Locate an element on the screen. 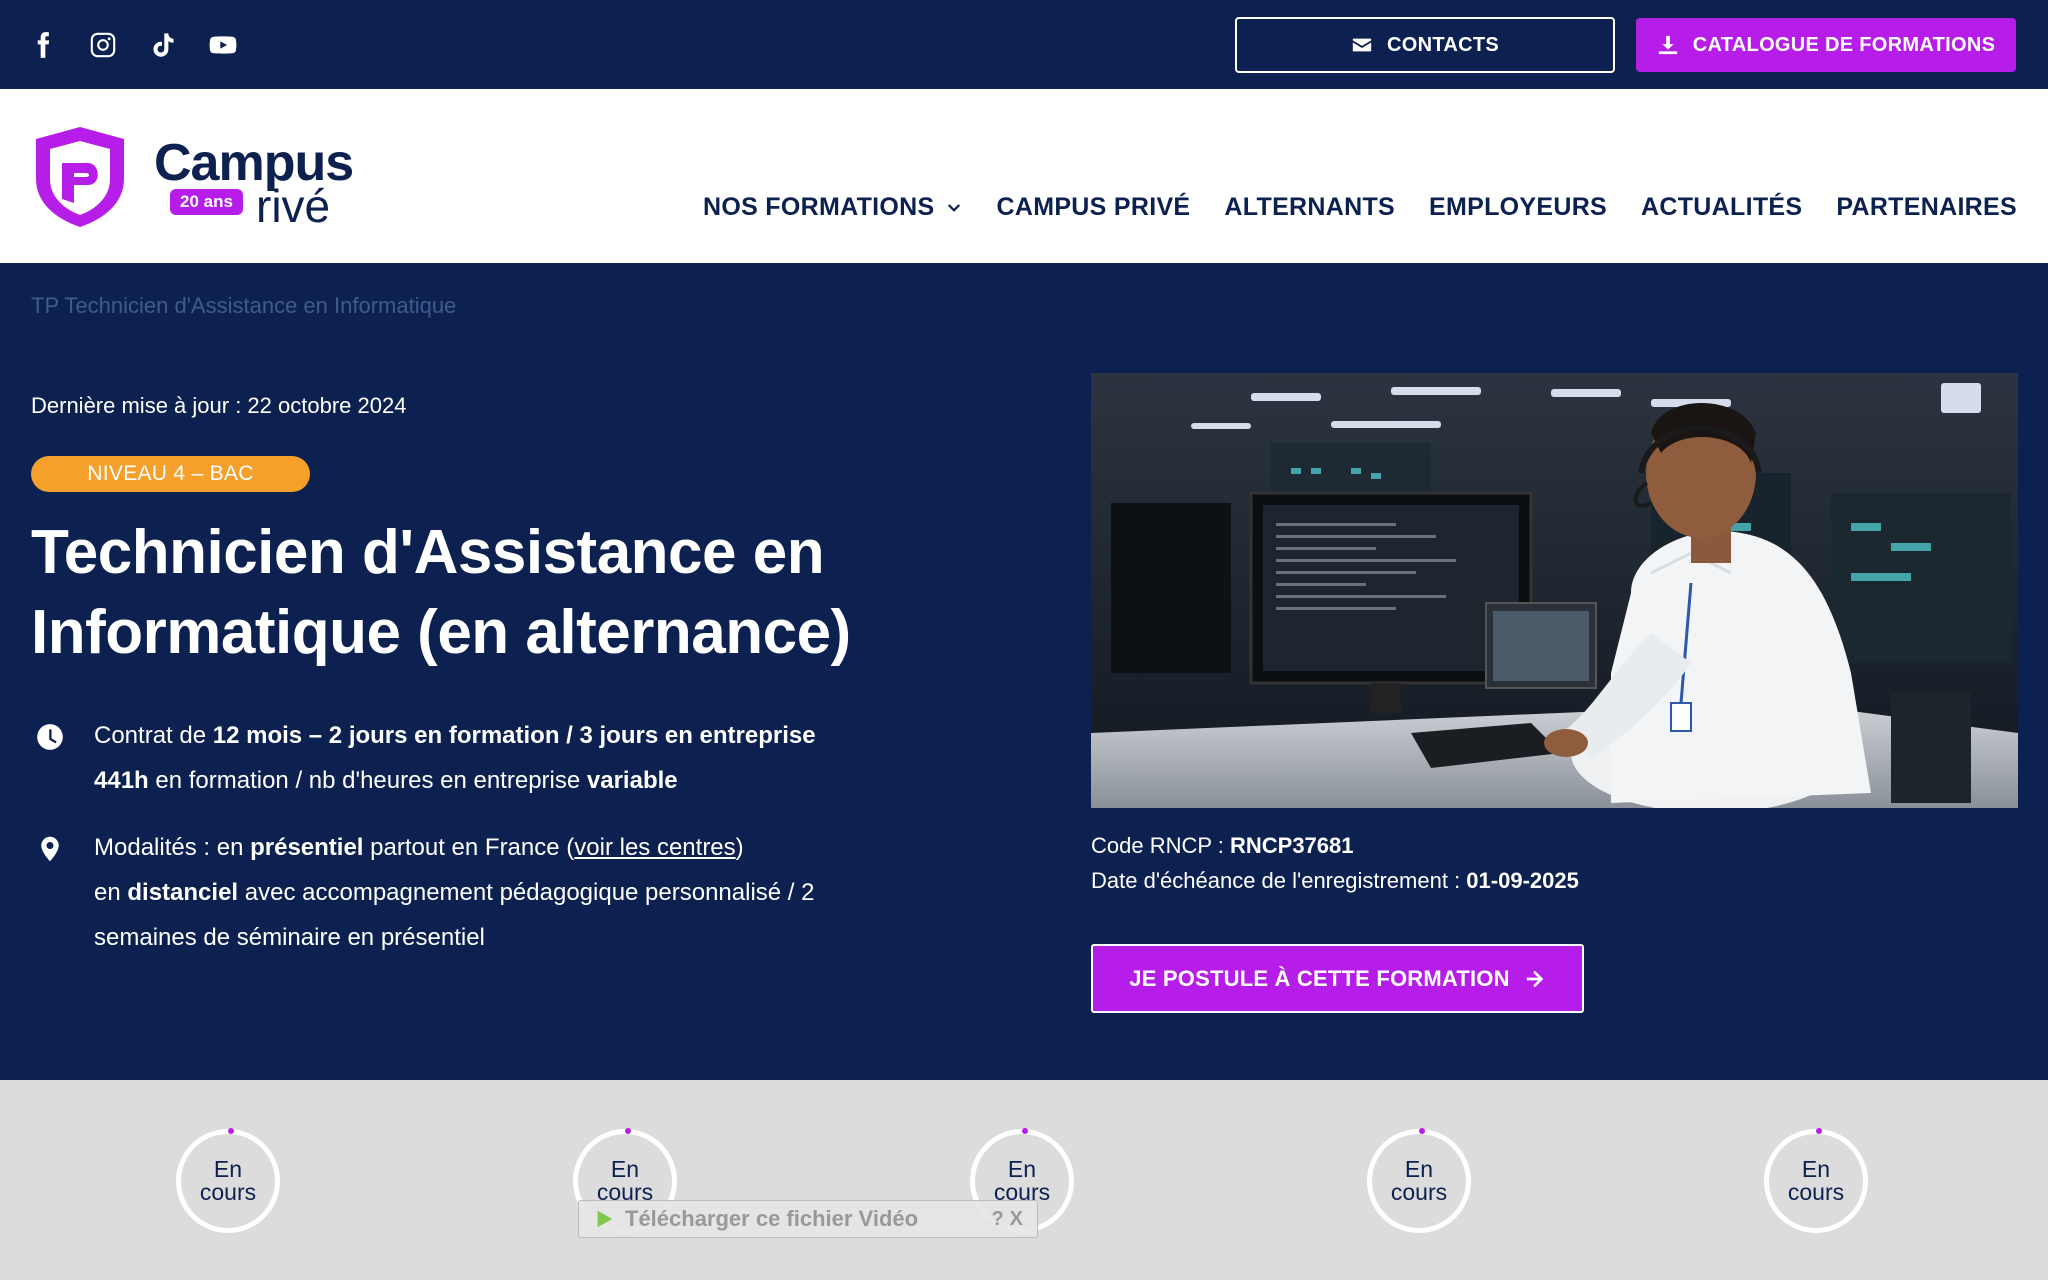  youtube-icon is located at coordinates (223, 45).